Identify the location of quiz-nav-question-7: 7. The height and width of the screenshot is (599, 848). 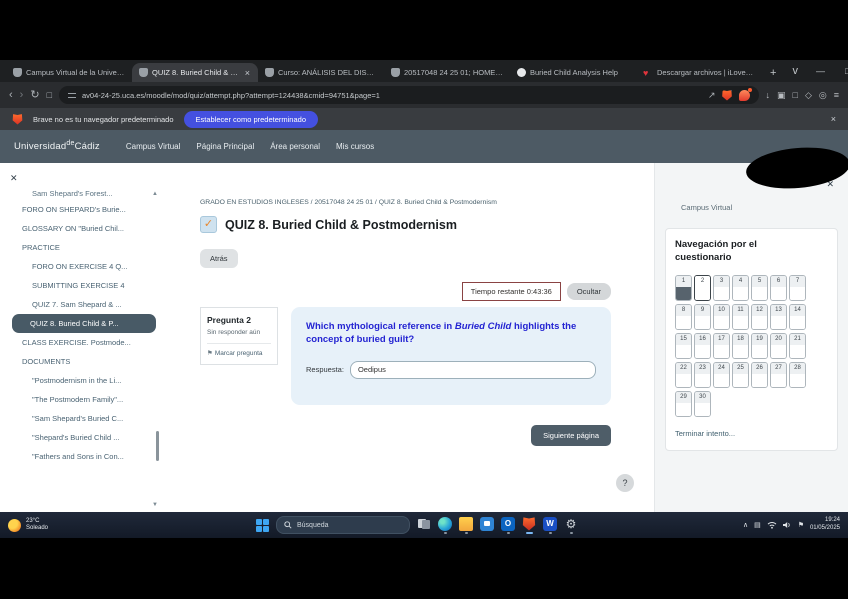
(797, 287).